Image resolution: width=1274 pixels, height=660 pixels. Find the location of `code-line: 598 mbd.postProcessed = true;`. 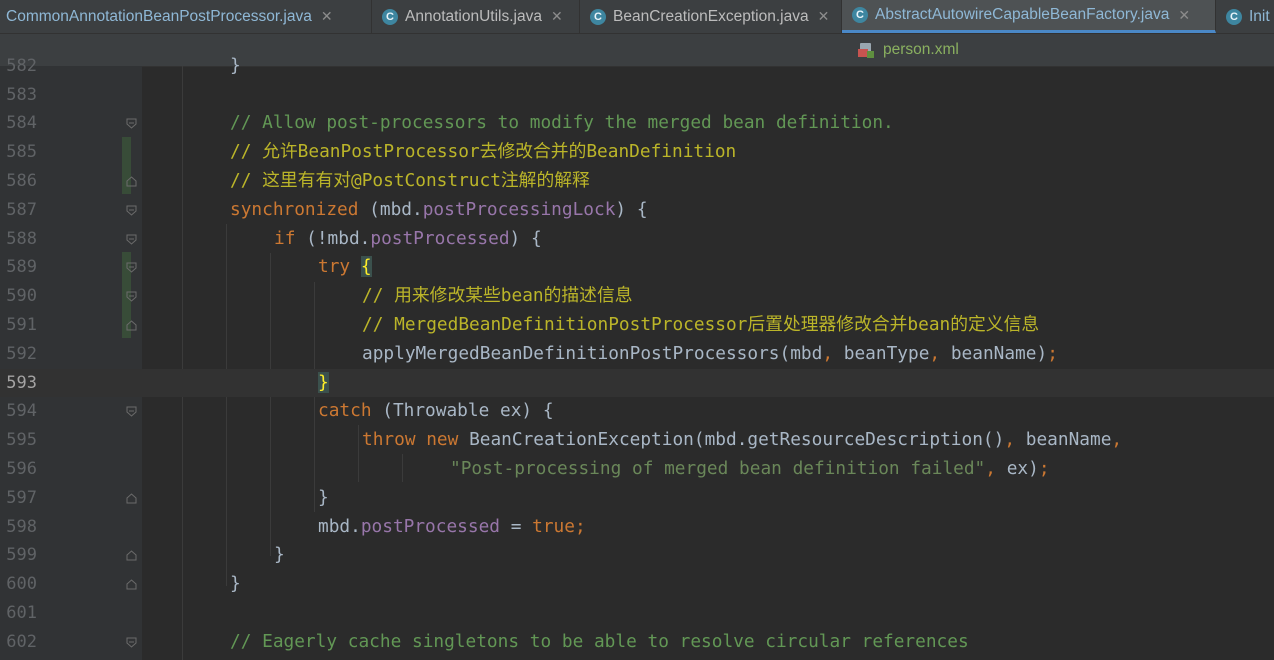

code-line: 598 mbd.postProcessed = true; is located at coordinates (637, 527).